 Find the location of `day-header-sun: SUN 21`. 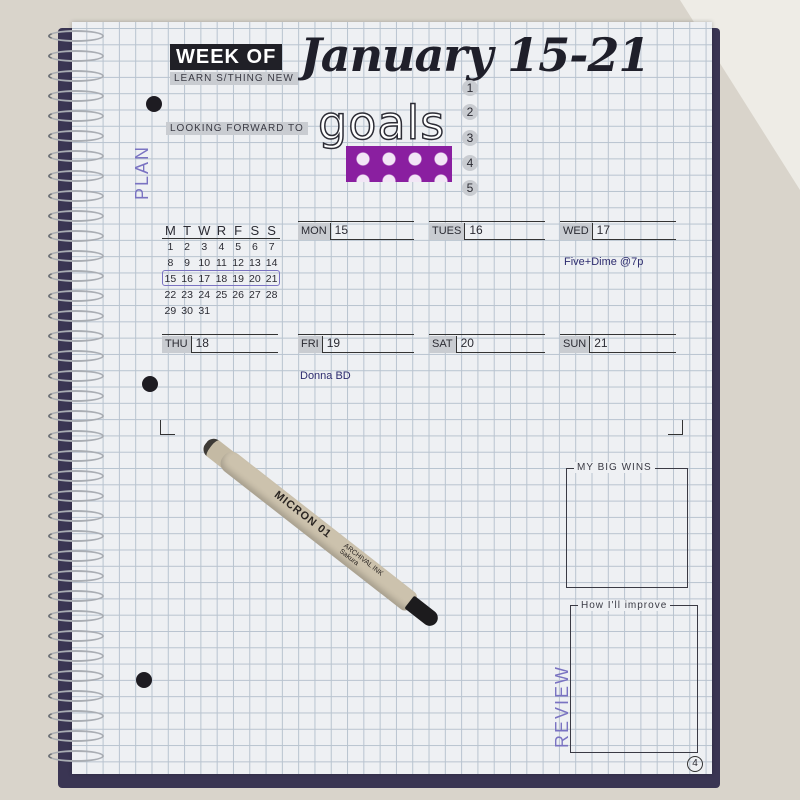

day-header-sun: SUN 21 is located at coordinates (618, 343).